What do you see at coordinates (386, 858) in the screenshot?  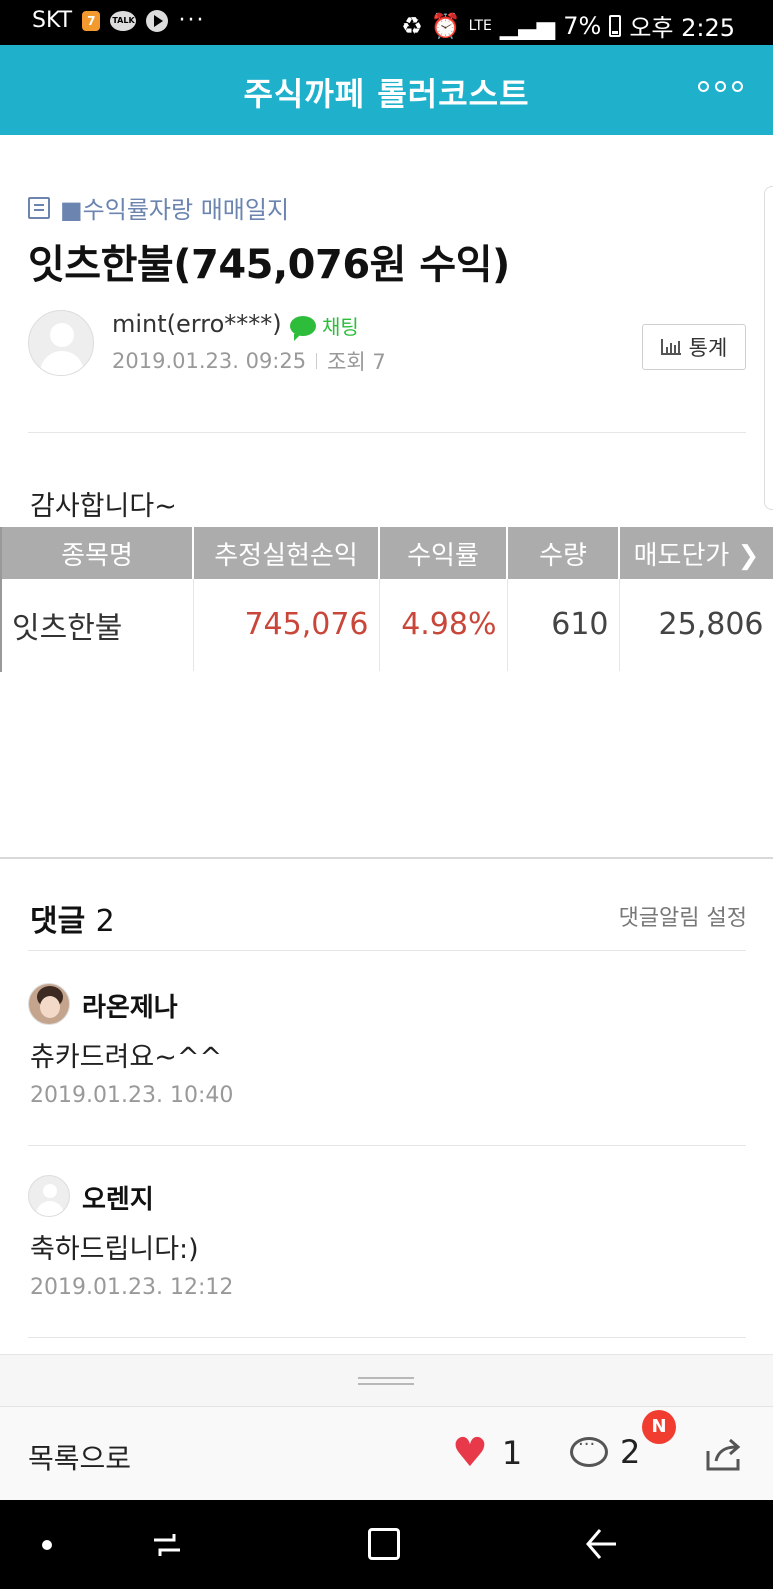 I see `section-divider` at bounding box center [386, 858].